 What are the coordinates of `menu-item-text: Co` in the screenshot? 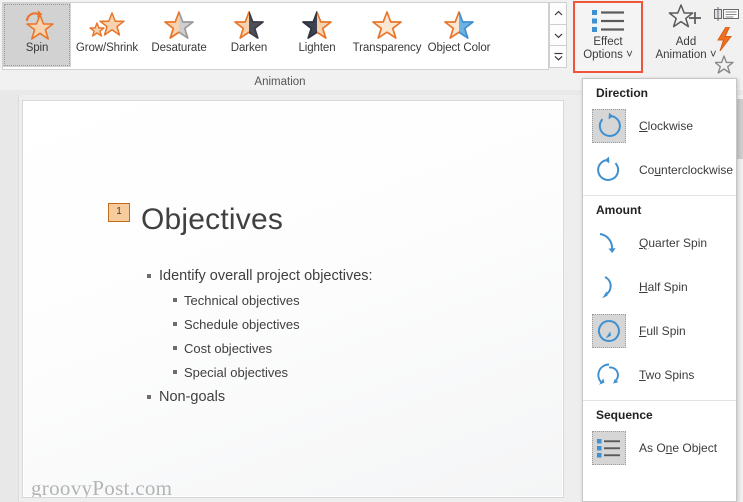 It's located at (647, 170).